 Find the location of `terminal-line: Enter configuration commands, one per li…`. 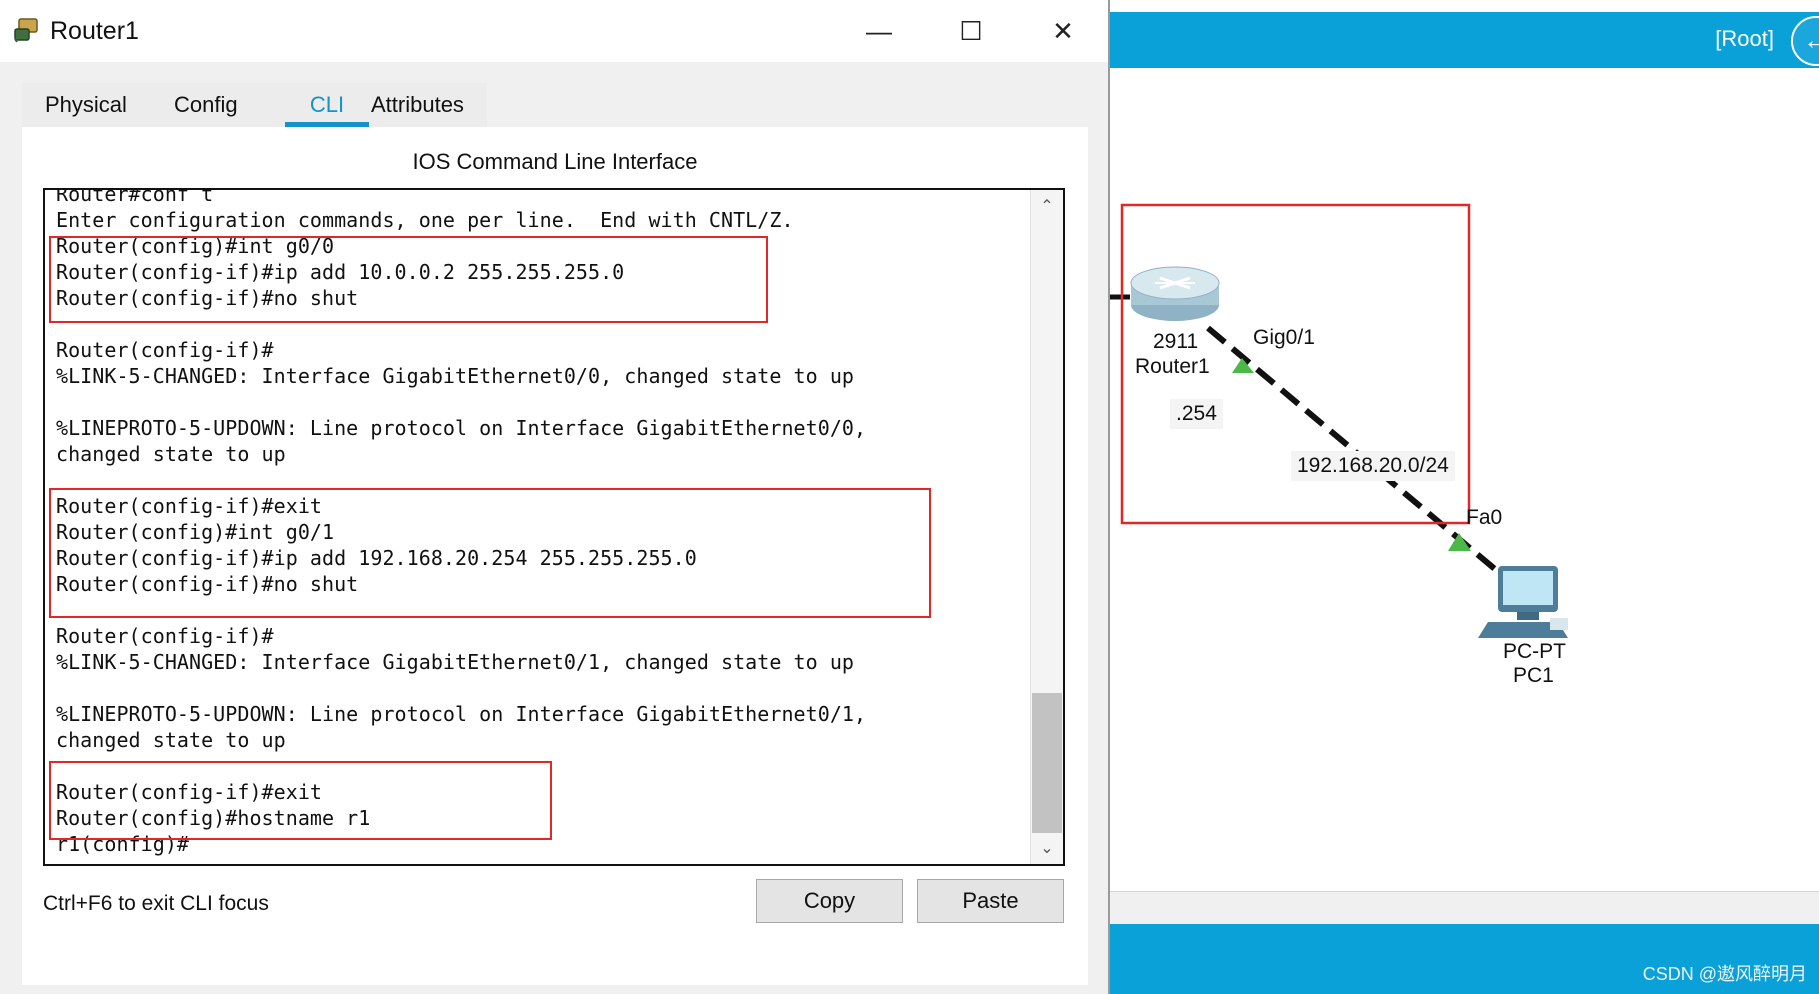

terminal-line: Enter configuration commands, one per li… is located at coordinates (425, 220).